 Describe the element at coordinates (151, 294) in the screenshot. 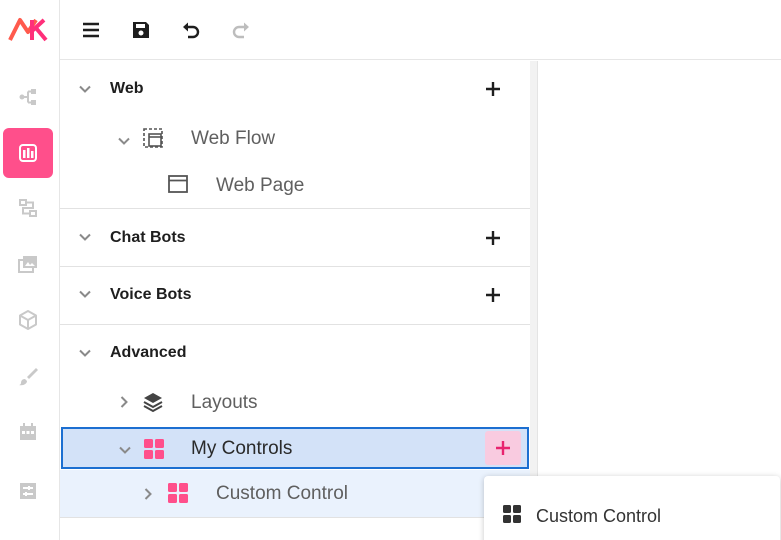

I see `section-title: Voice Bots` at that location.